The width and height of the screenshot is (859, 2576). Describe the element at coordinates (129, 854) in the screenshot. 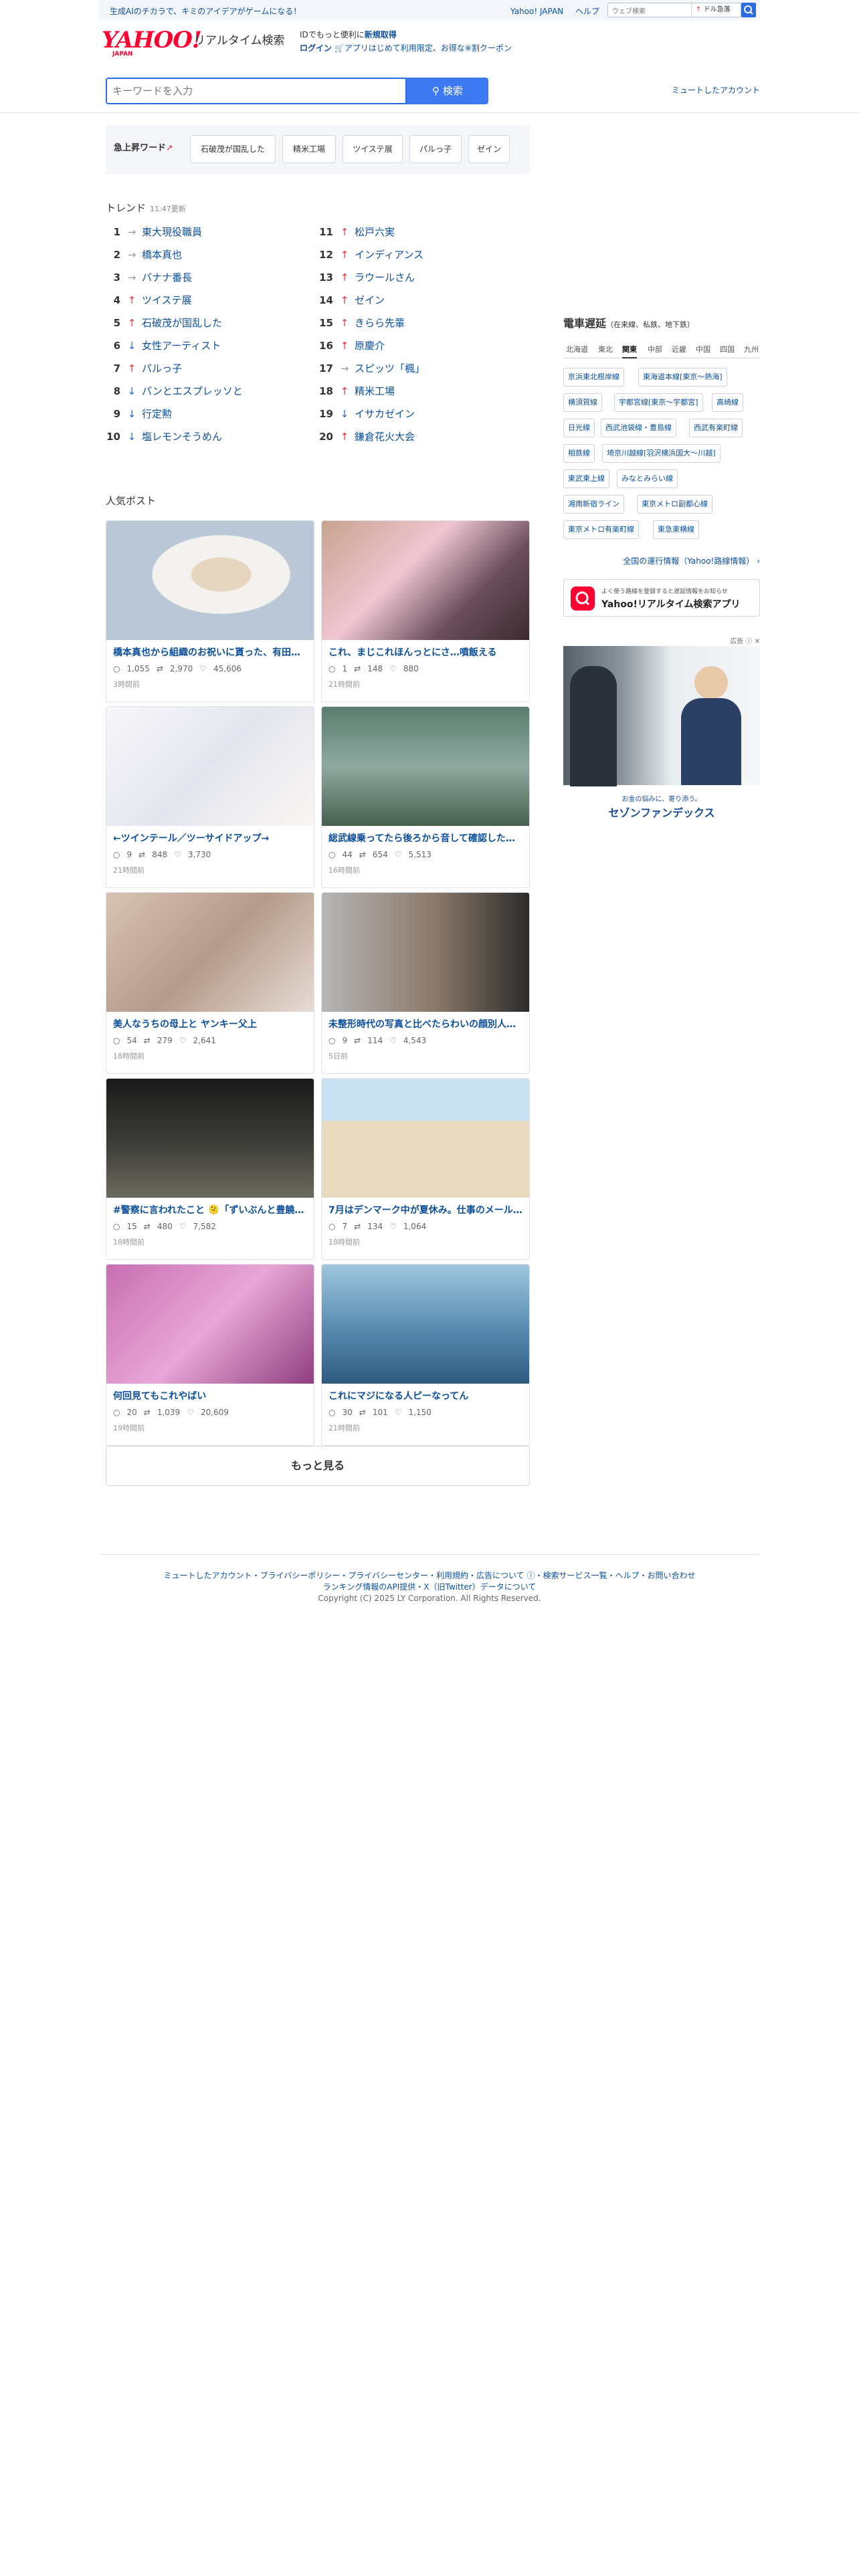

I see `reply-count: 9` at that location.